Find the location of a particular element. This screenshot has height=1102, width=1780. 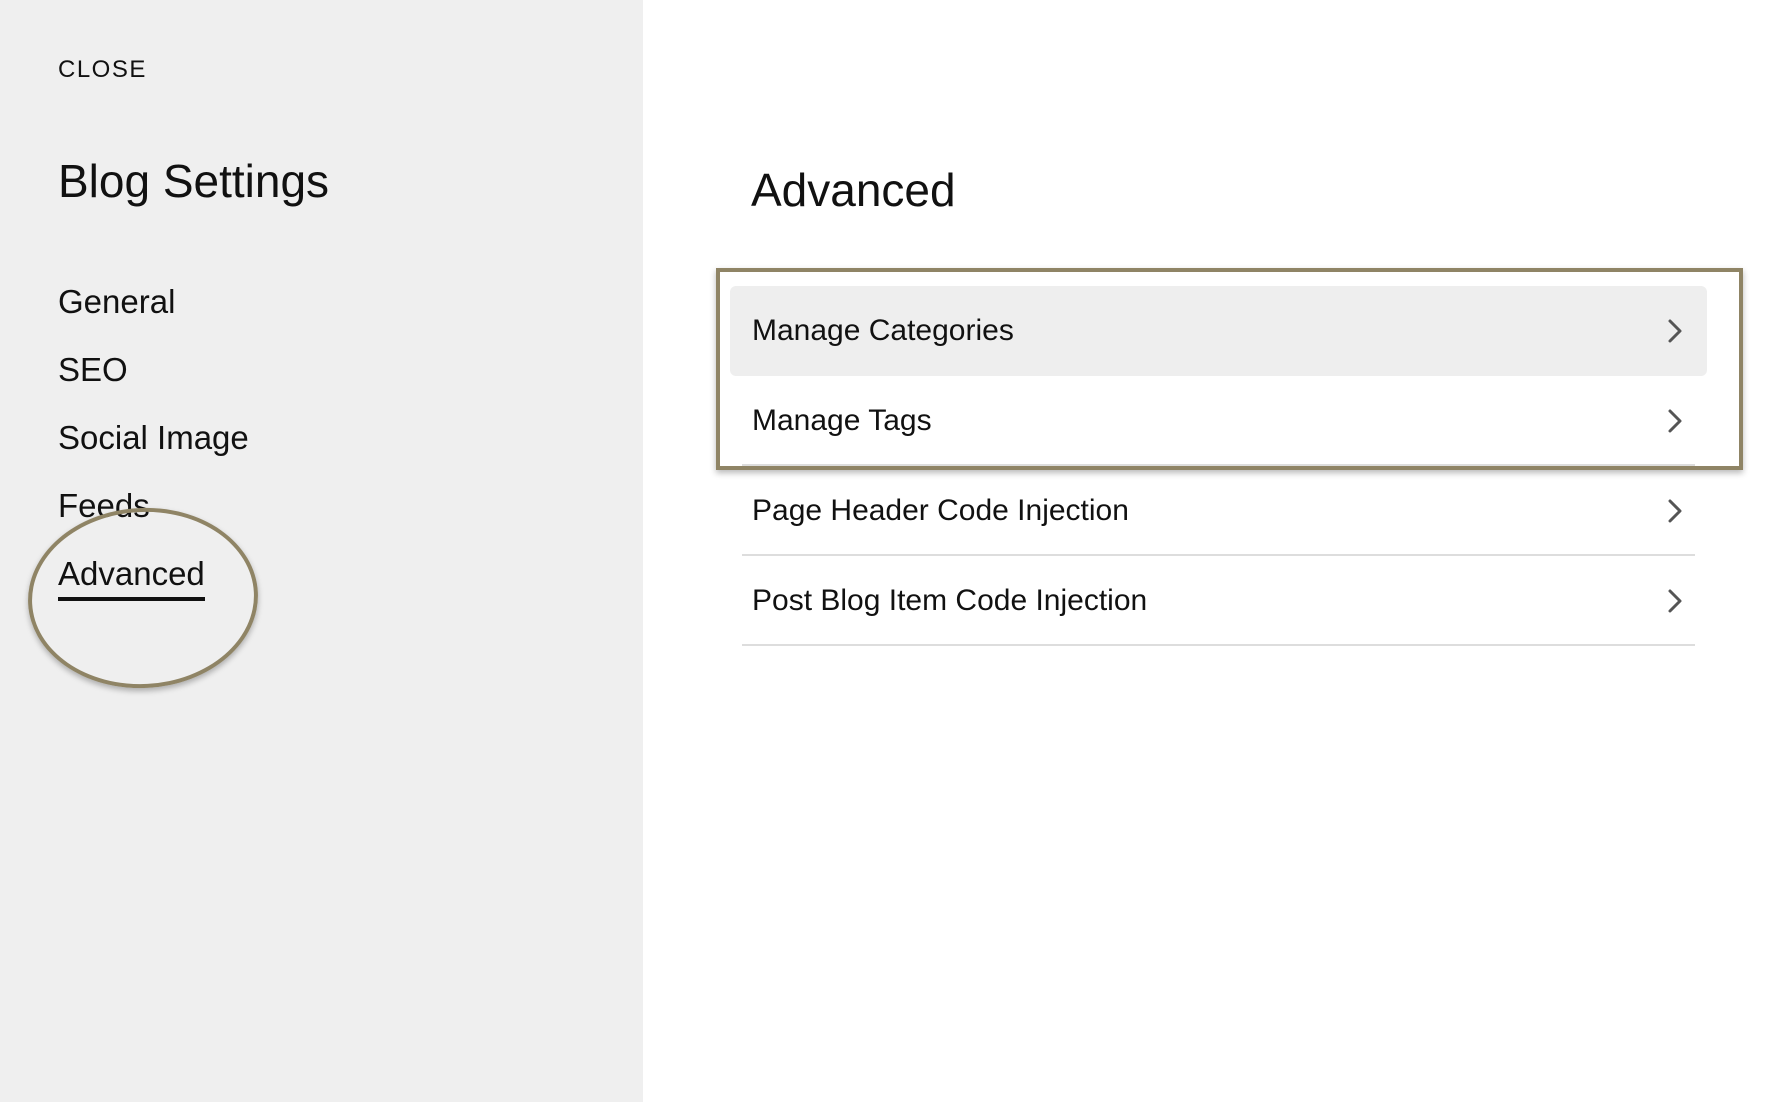

sidebar-item-feeds: Feeds is located at coordinates (104, 515).